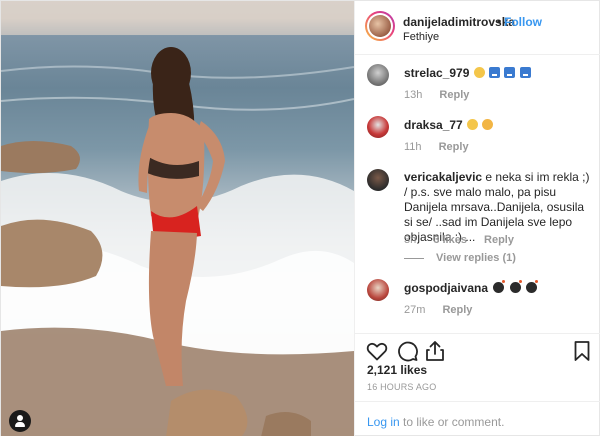 This screenshot has width=600, height=436. I want to click on comment-time: 11h, so click(413, 147).